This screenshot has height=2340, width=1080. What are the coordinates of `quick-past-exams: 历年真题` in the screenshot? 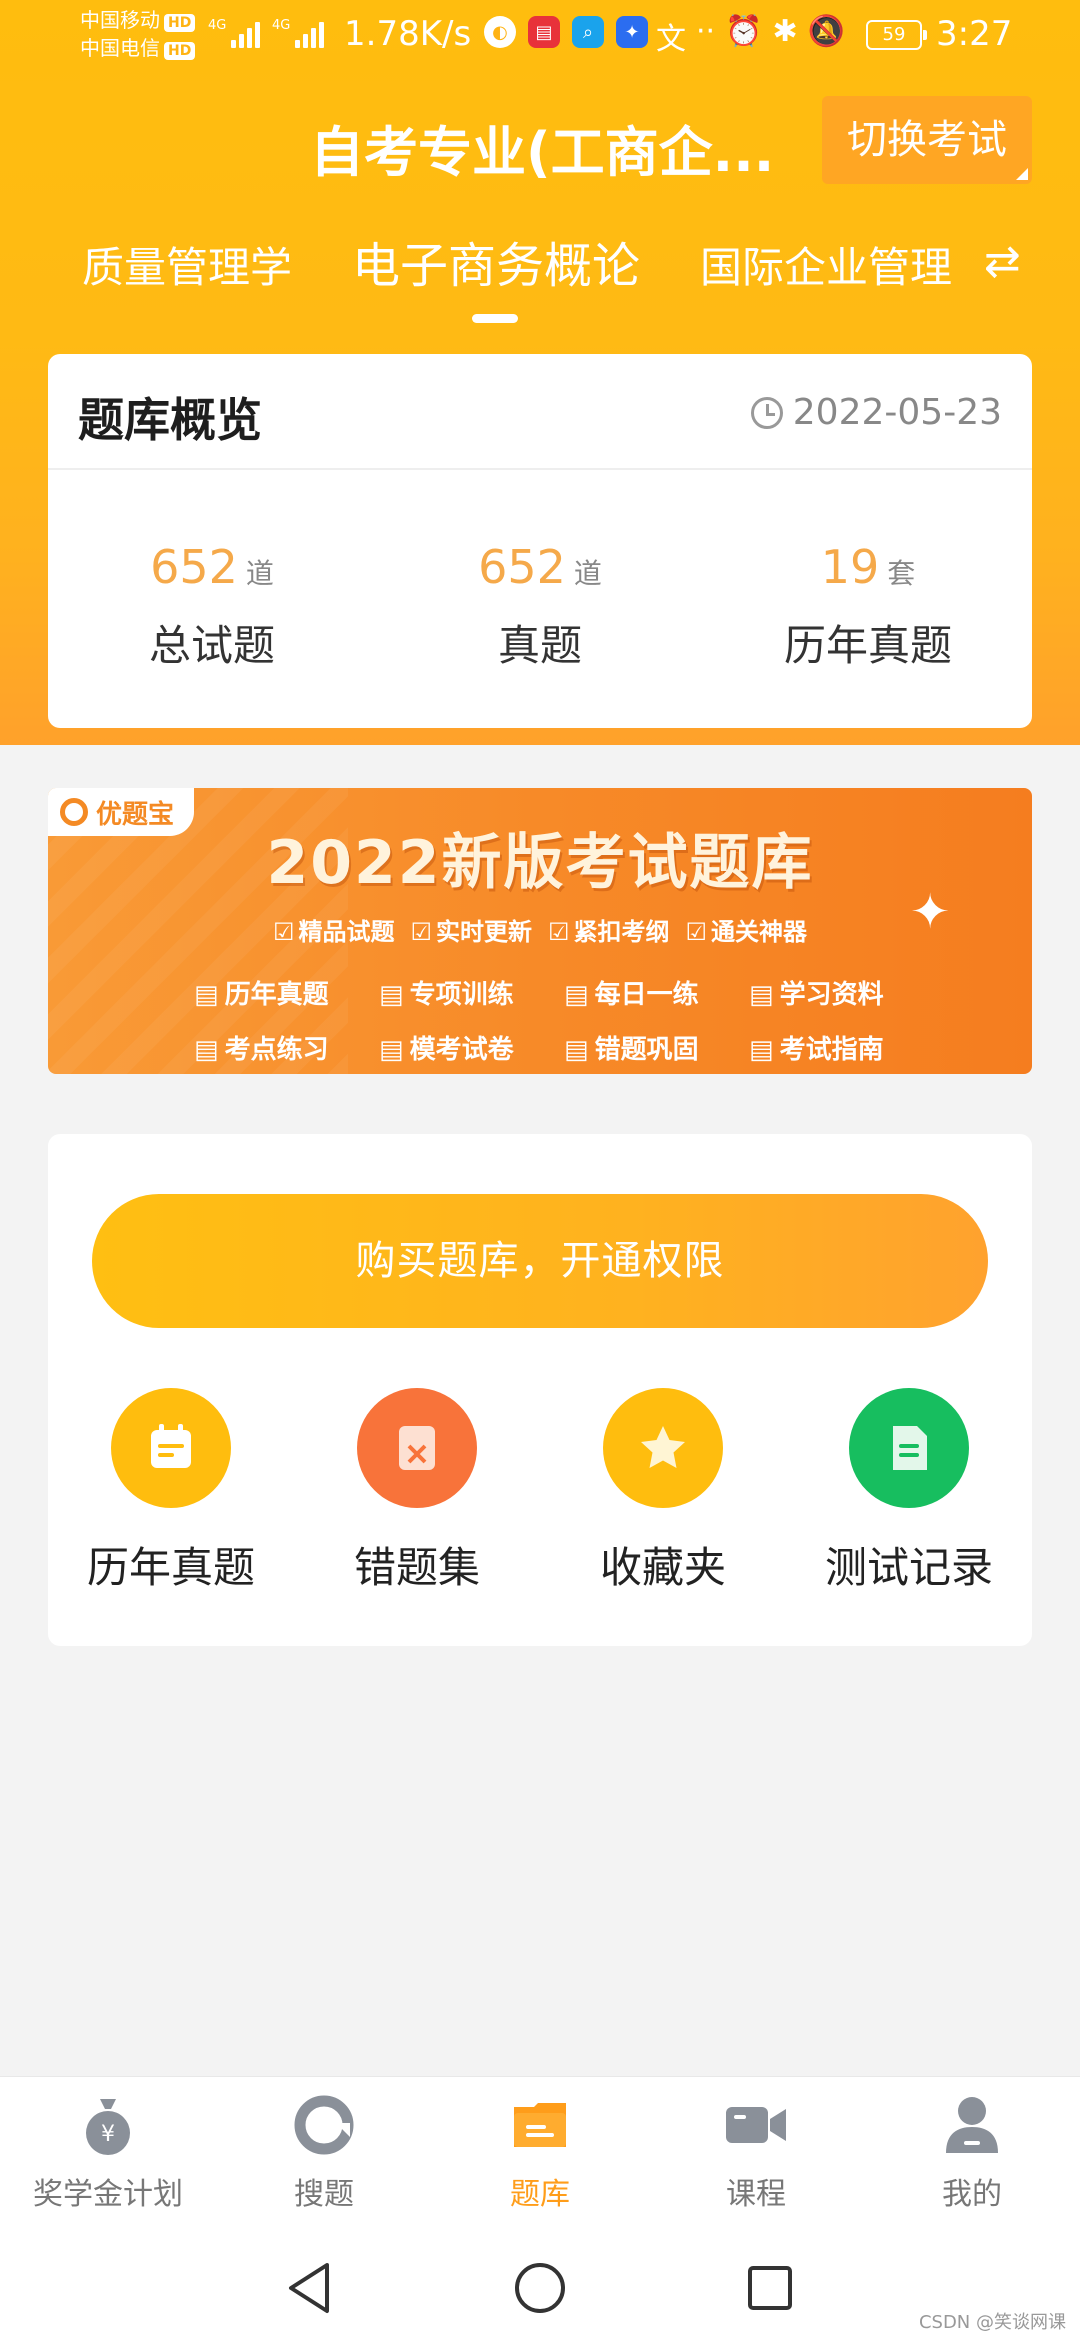 It's located at (171, 1491).